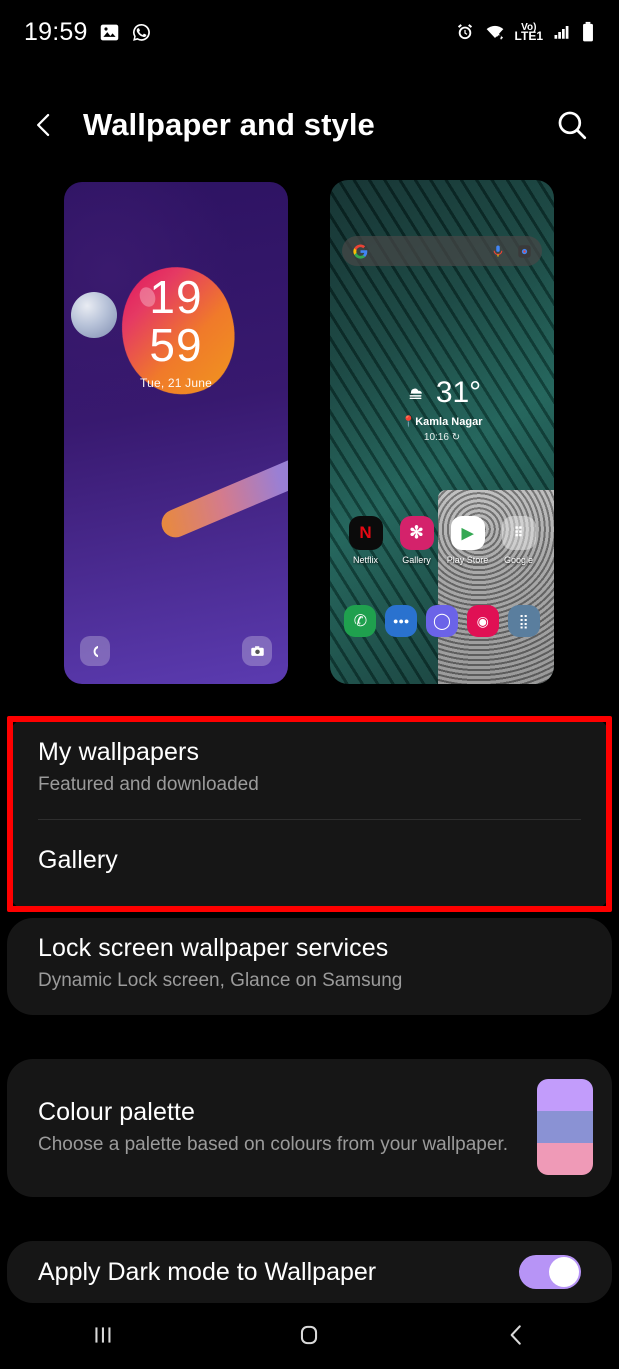 This screenshot has height=1369, width=619. Describe the element at coordinates (141, 32) in the screenshot. I see `whatsapp-icon` at that location.